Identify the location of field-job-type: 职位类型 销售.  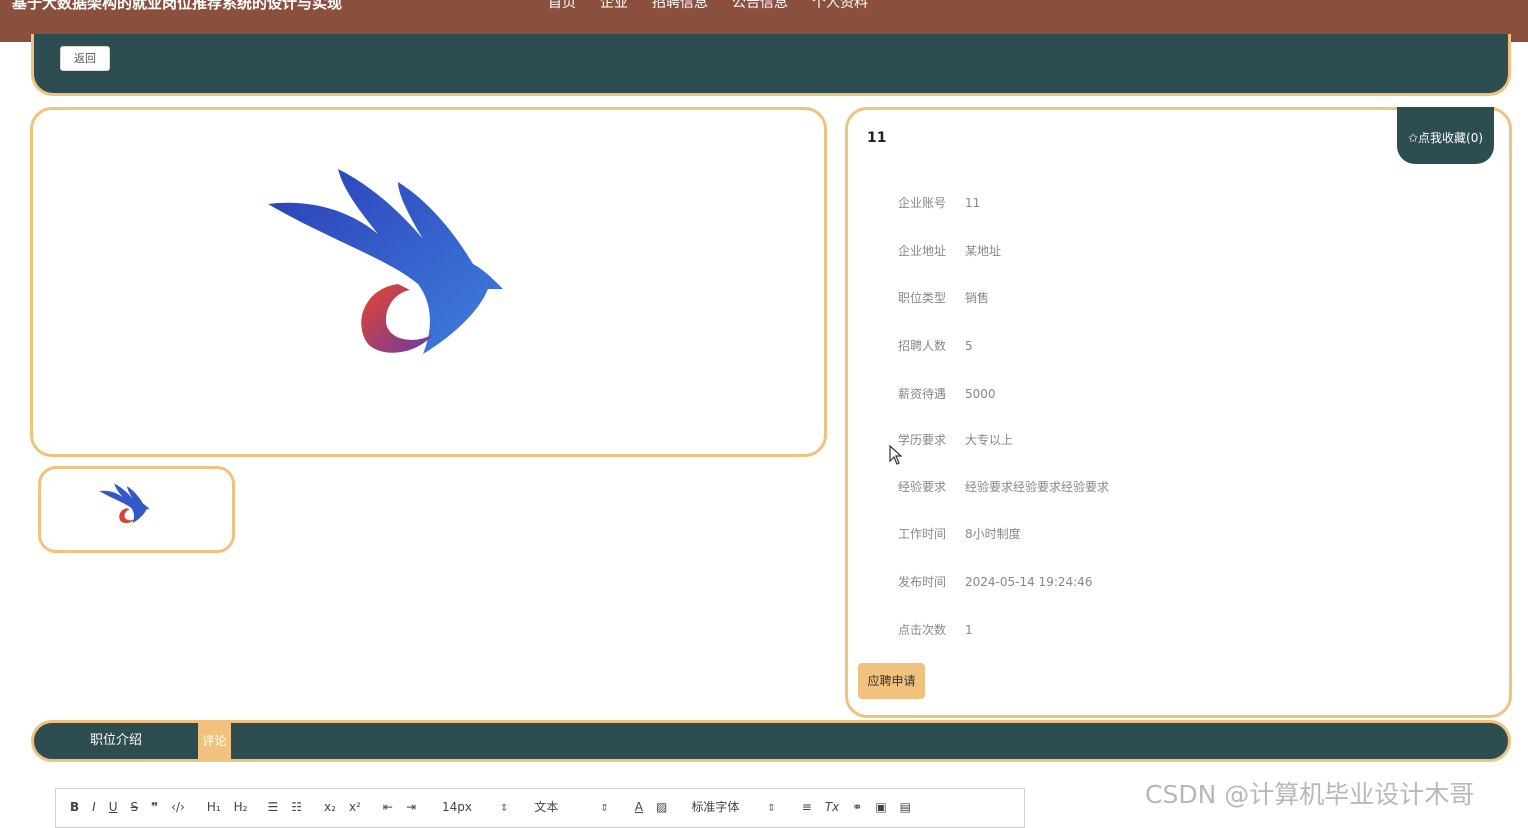
(943, 297).